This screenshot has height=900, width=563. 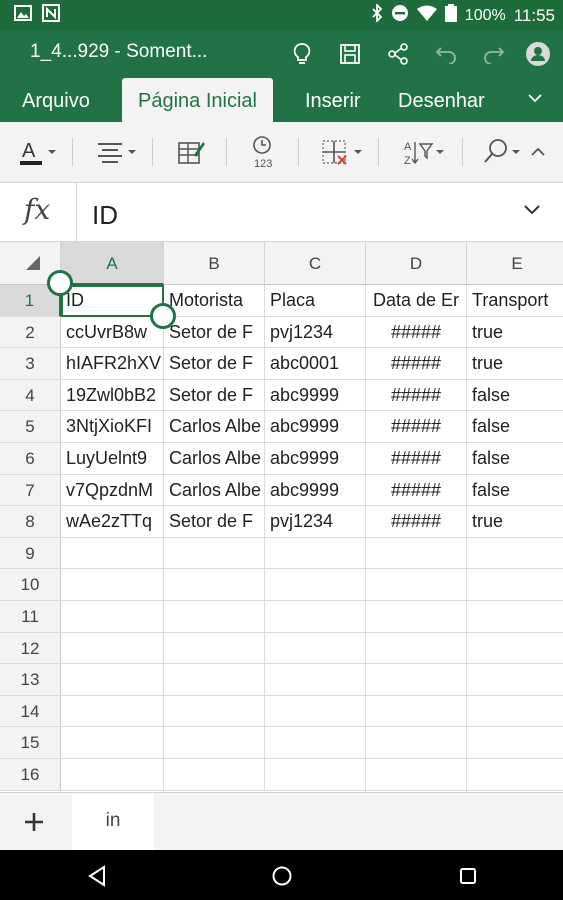 I want to click on collapse-ribbon-icon, so click(x=538, y=152).